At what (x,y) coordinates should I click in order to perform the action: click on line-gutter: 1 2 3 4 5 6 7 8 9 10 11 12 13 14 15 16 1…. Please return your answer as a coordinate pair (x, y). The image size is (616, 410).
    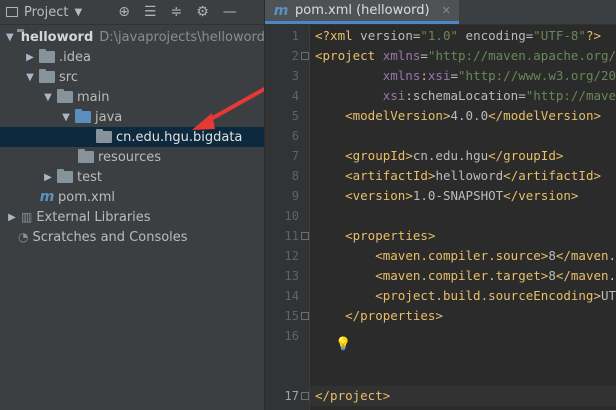
    Looking at the image, I should click on (287, 217).